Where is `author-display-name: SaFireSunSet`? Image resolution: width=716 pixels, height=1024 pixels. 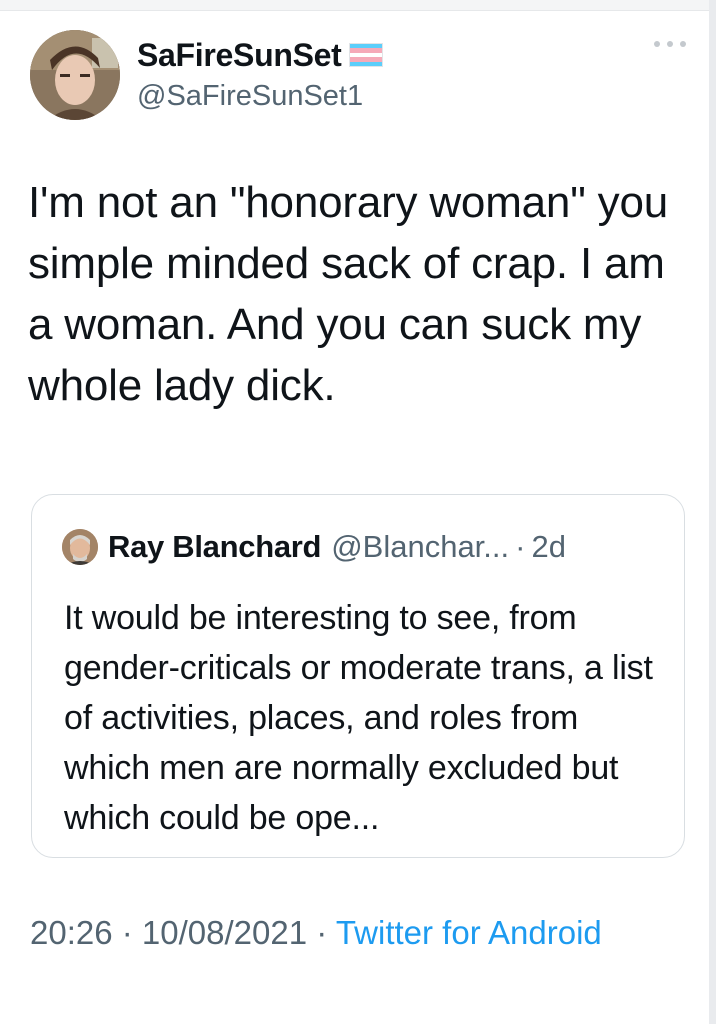
author-display-name: SaFireSunSet is located at coordinates (239, 55).